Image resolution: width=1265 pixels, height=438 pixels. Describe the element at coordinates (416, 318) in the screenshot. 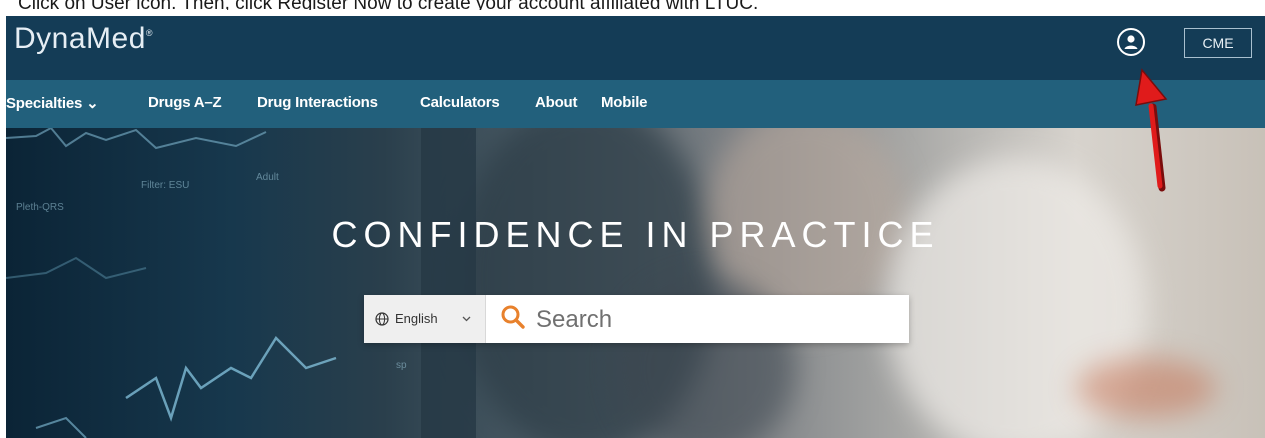

I see `language-label: English` at that location.